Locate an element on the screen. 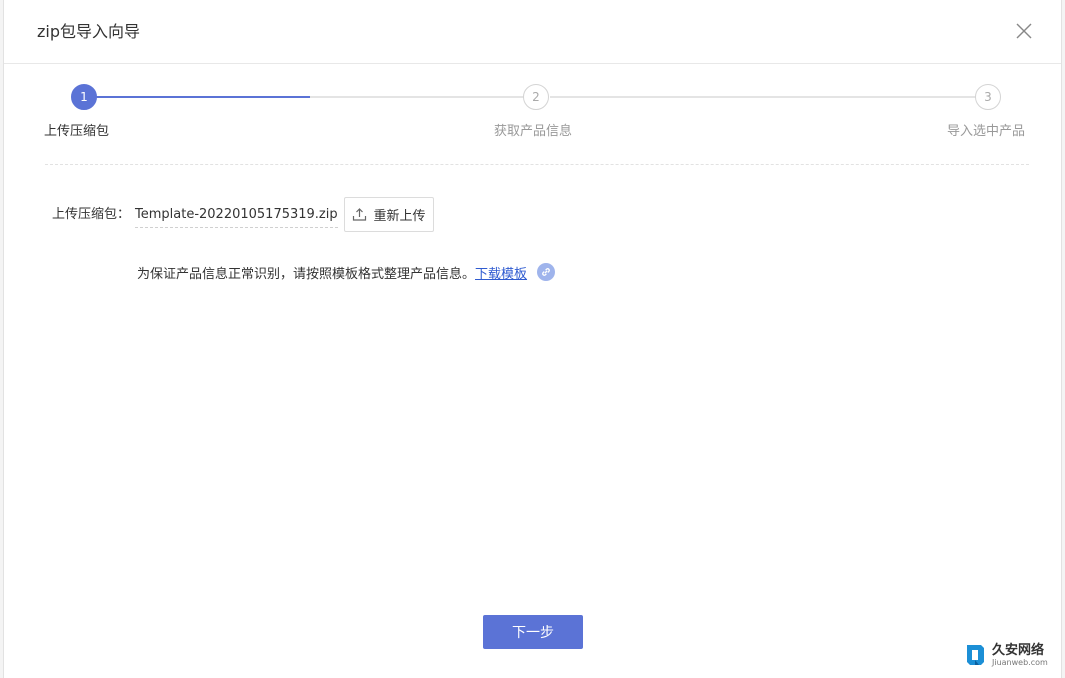  watermark-logo-icon is located at coordinates (975, 655).